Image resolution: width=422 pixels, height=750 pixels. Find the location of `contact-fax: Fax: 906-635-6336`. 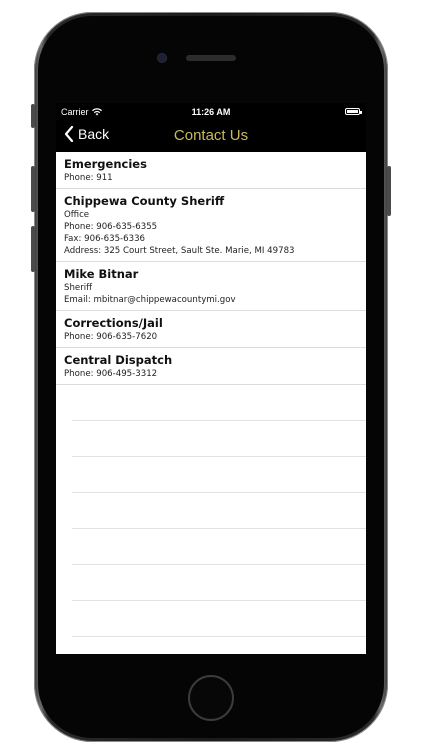

contact-fax: Fax: 906-635-6336 is located at coordinates (105, 239).